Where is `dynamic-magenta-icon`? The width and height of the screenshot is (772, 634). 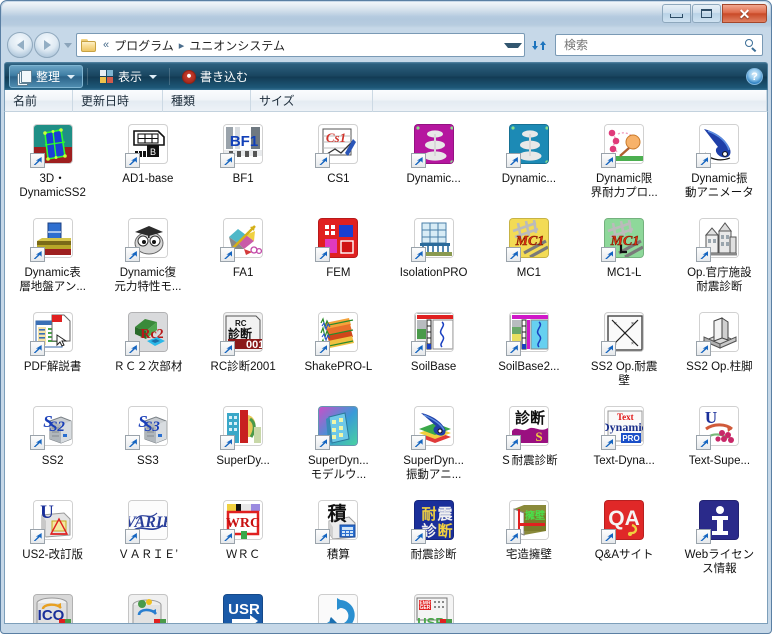
dynamic-magenta-icon is located at coordinates (434, 146).